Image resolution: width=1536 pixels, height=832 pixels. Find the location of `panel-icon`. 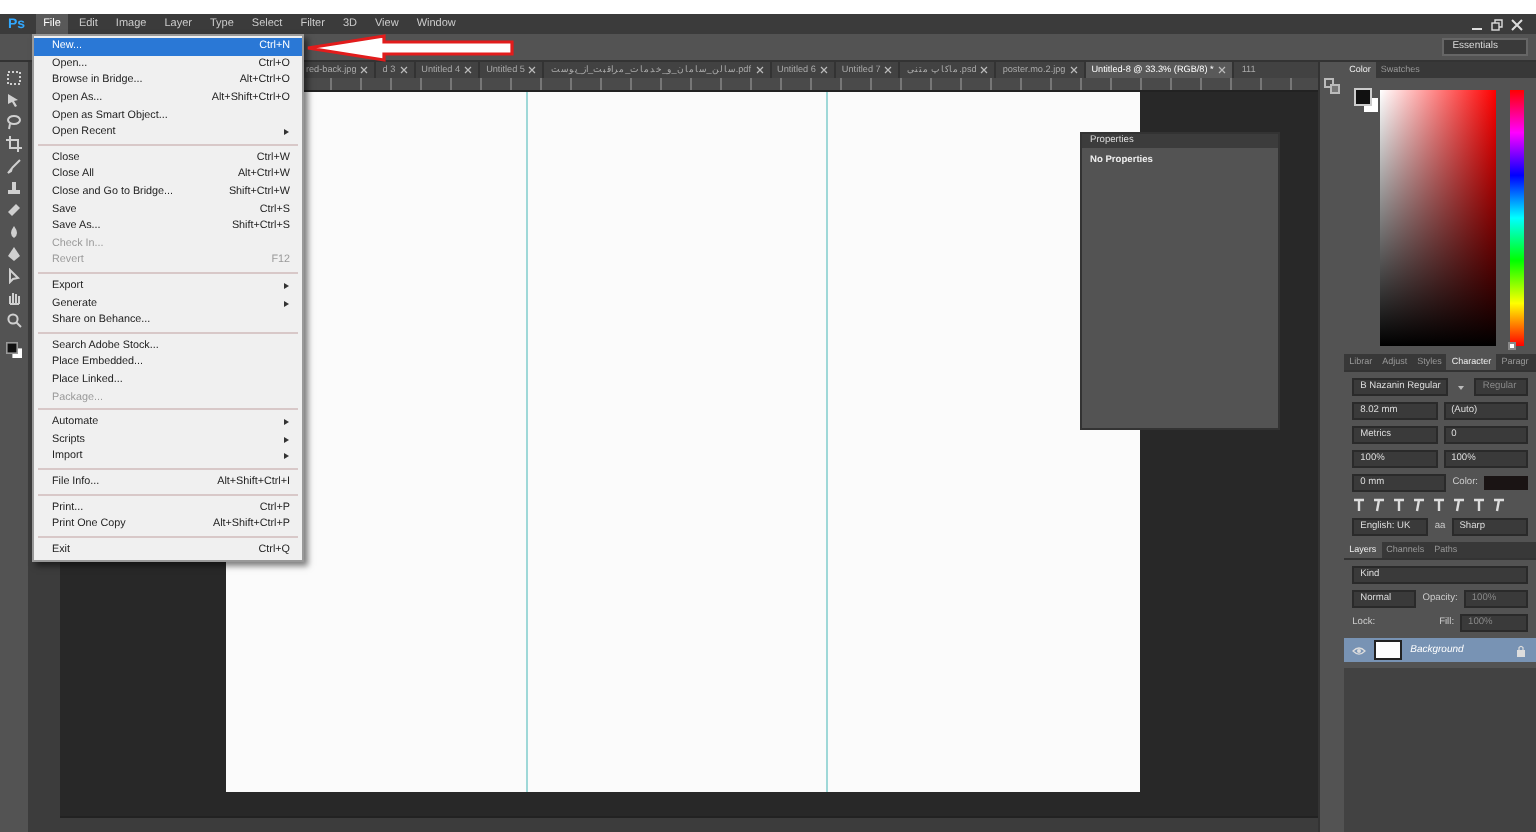

panel-icon is located at coordinates (1332, 86).